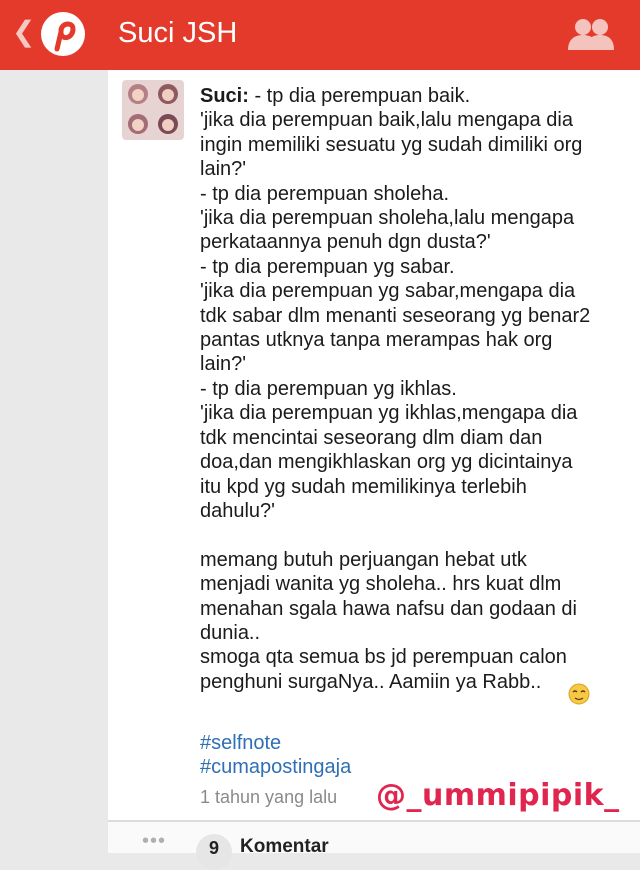  What do you see at coordinates (275, 767) in the screenshot?
I see `hashtag-link: #cumapostingaja` at bounding box center [275, 767].